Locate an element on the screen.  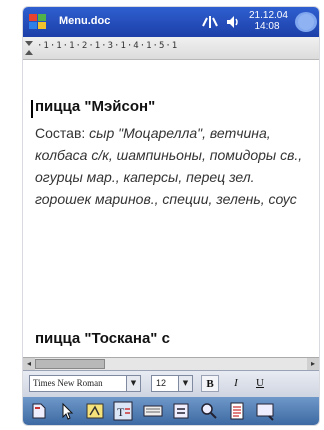
ruler: ·1·1·1·2·1·3·1·4·1·5·1 is located at coordinates (171, 48).